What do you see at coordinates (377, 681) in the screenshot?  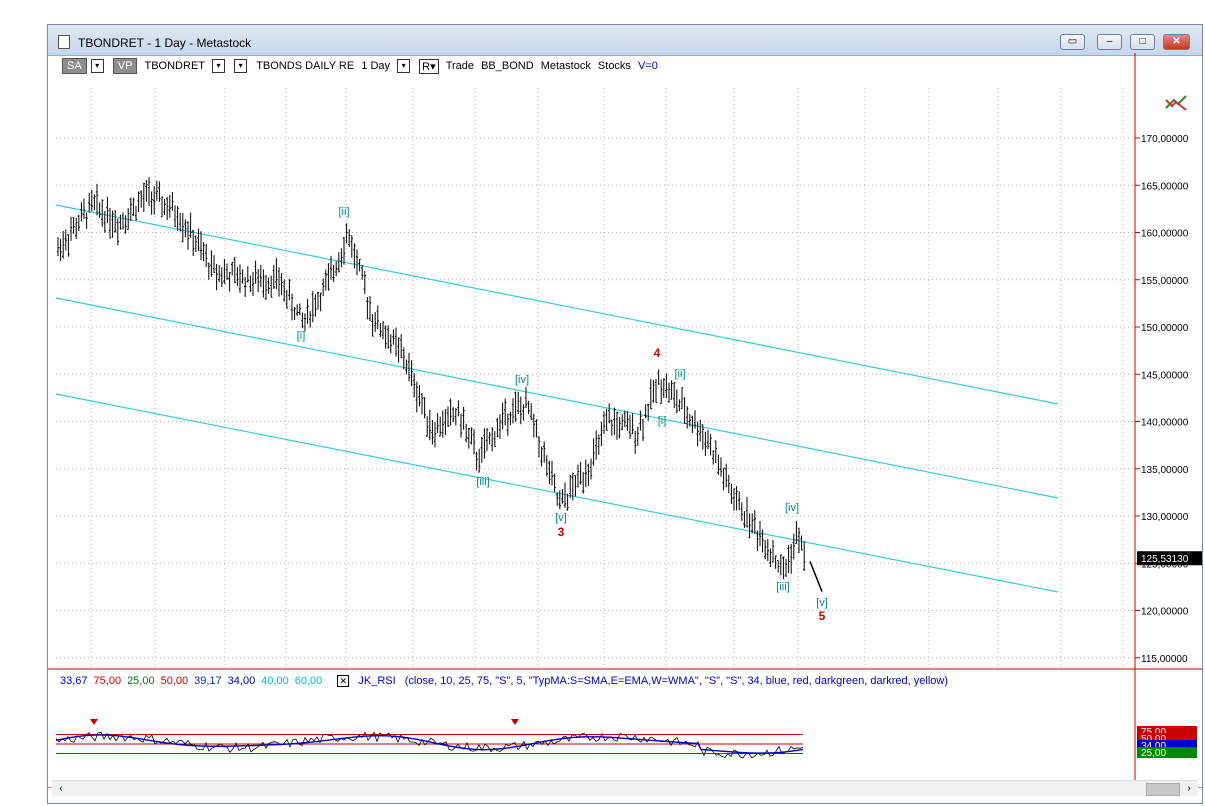 I see `indicator-name: JK_RSI` at bounding box center [377, 681].